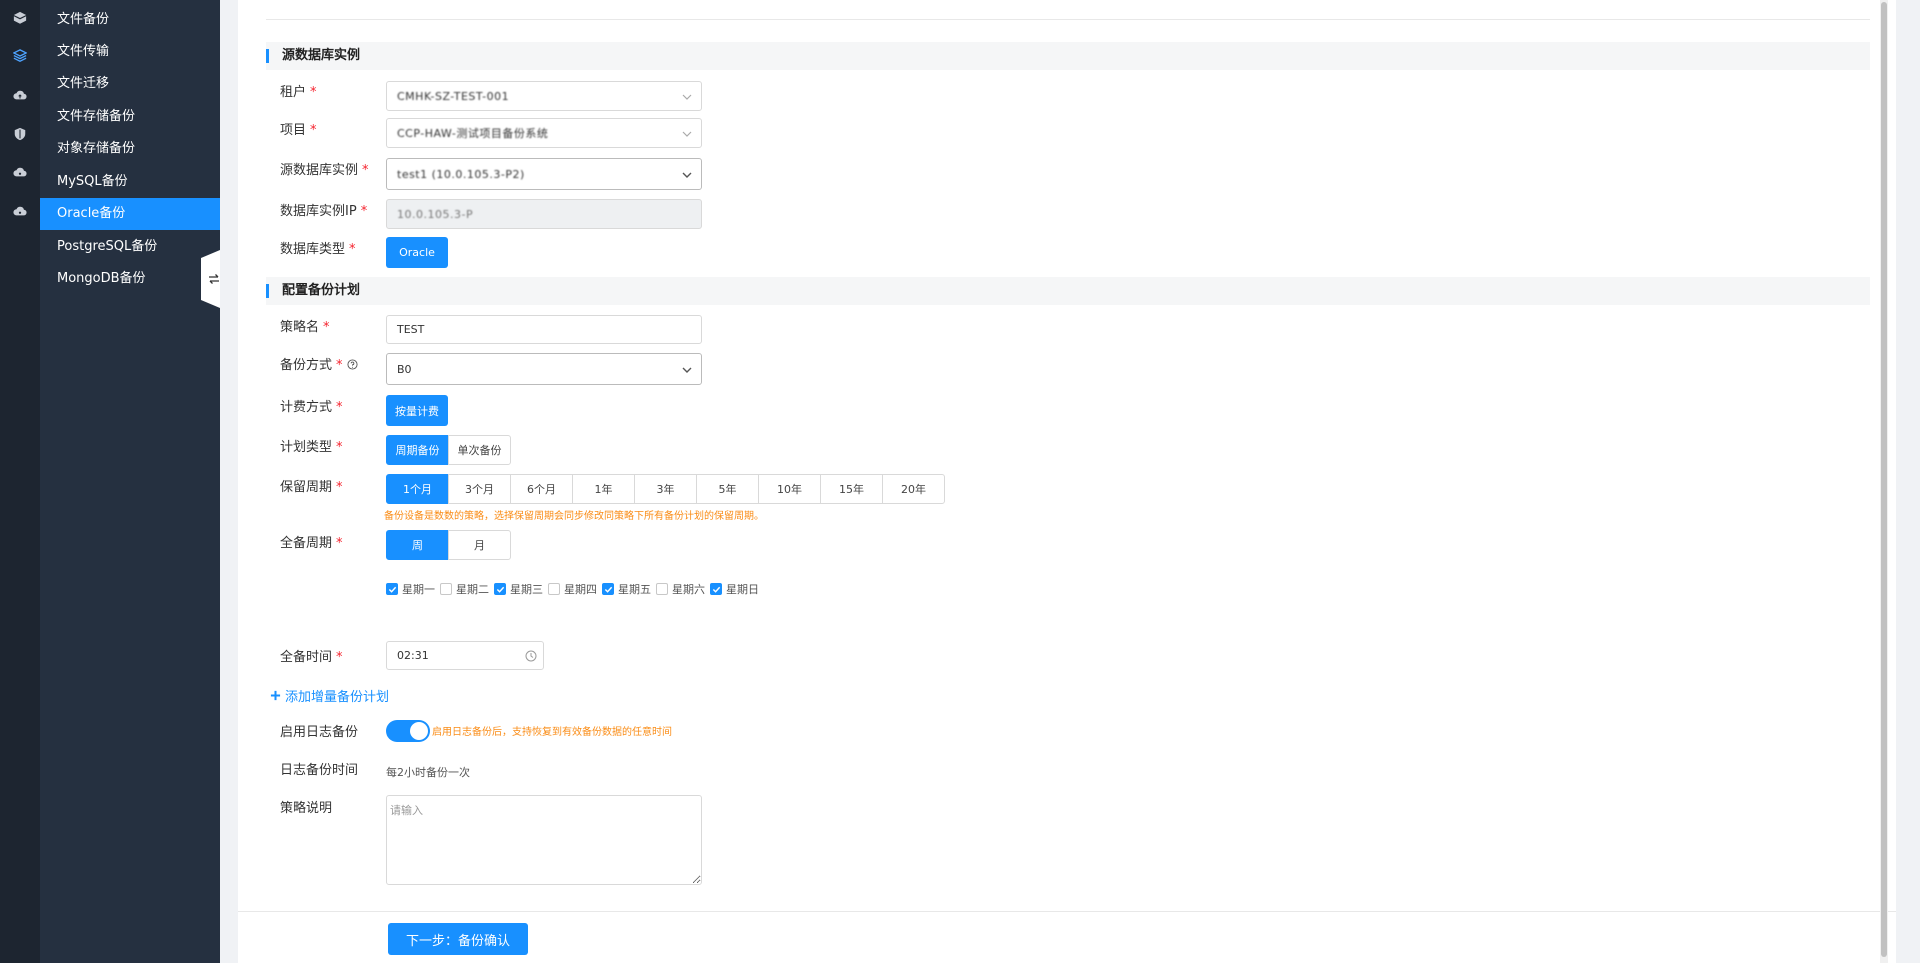 Image resolution: width=1920 pixels, height=963 pixels. Describe the element at coordinates (789, 489) in the screenshot. I see `retention-option: 10年` at that location.